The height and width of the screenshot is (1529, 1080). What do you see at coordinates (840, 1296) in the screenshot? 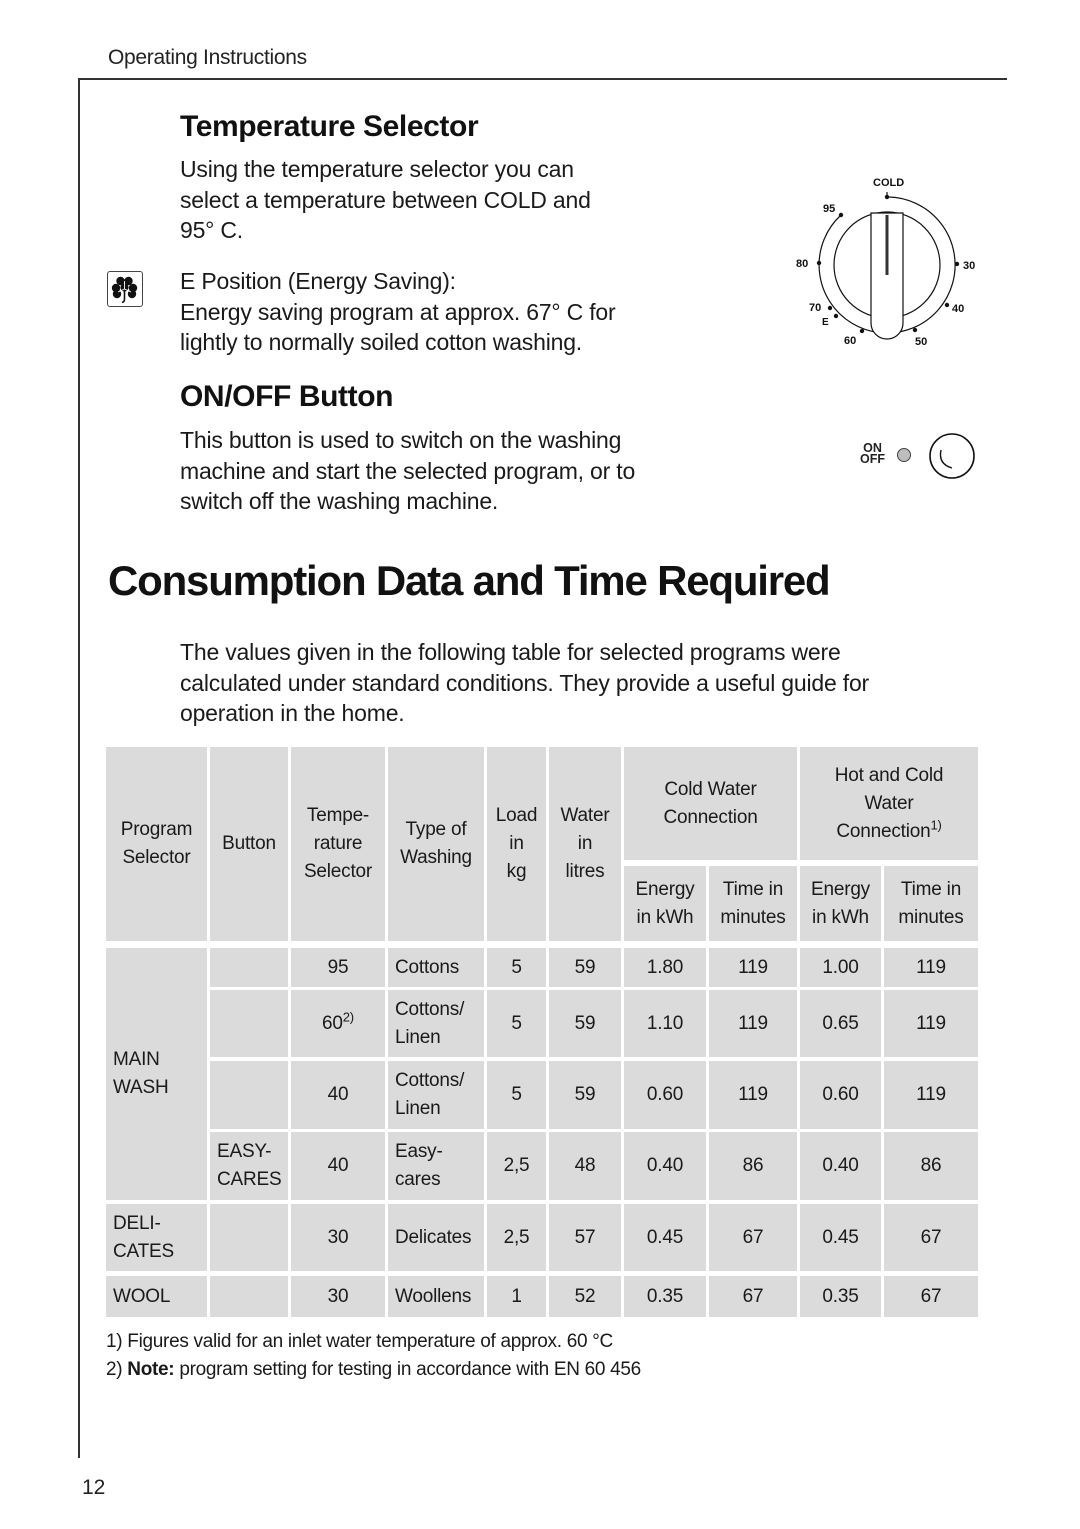
I see `cell-hot-energy: 0.35` at bounding box center [840, 1296].